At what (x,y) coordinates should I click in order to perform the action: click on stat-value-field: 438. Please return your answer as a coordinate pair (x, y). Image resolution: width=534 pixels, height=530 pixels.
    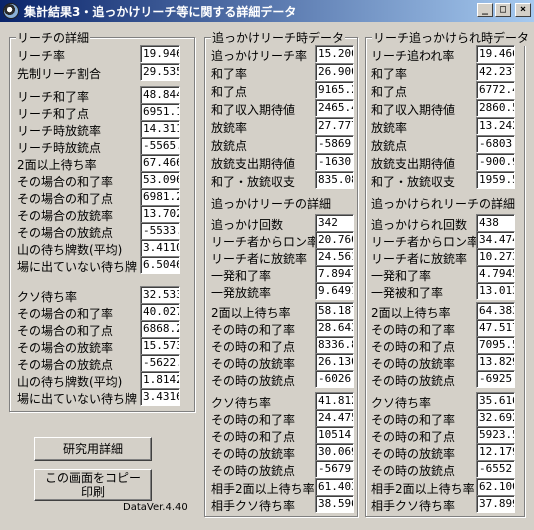
    Looking at the image, I should click on (495, 223).